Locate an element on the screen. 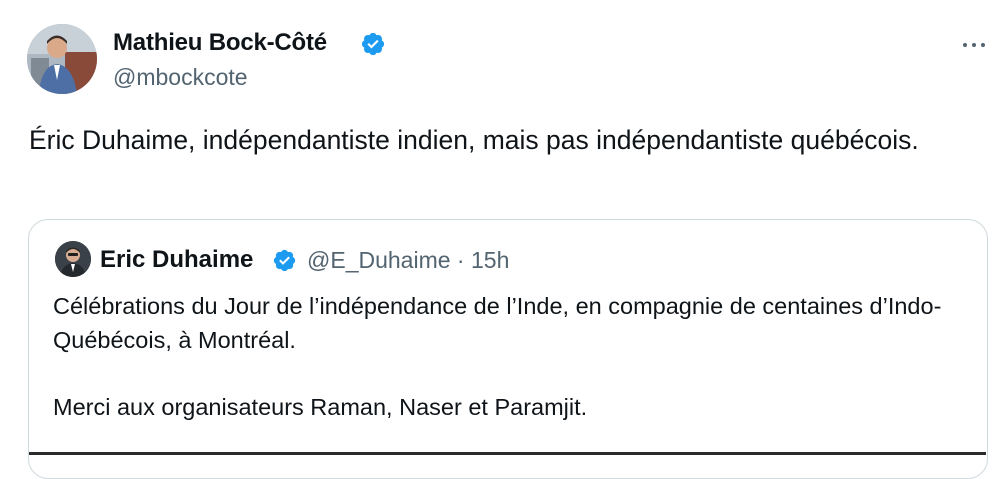 The width and height of the screenshot is (998, 479). quoted-tweet-timestamp: 15h is located at coordinates (490, 260).